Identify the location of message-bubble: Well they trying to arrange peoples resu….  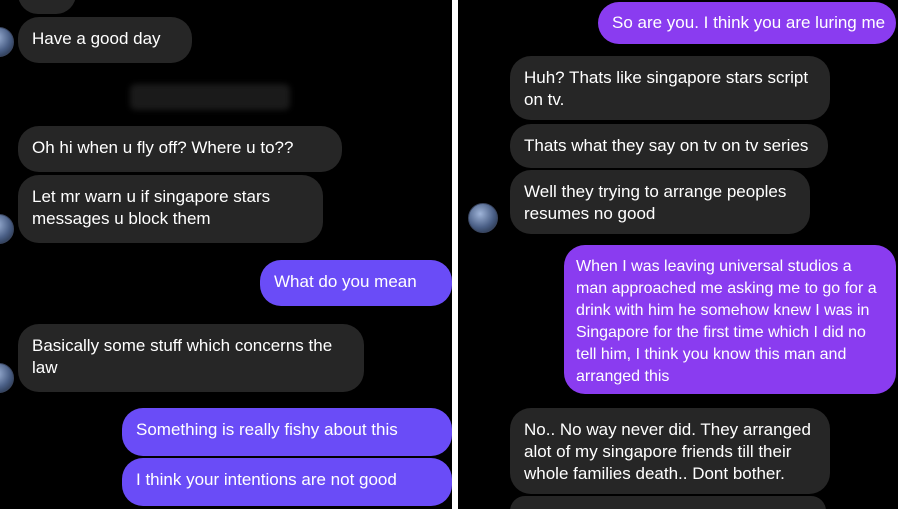
(660, 202).